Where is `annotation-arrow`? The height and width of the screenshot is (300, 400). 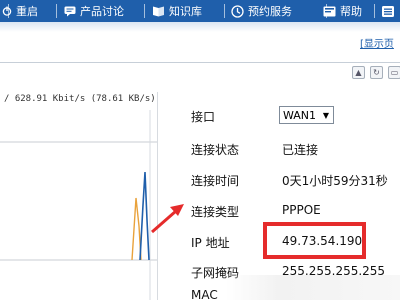
annotation-arrow is located at coordinates (167, 219).